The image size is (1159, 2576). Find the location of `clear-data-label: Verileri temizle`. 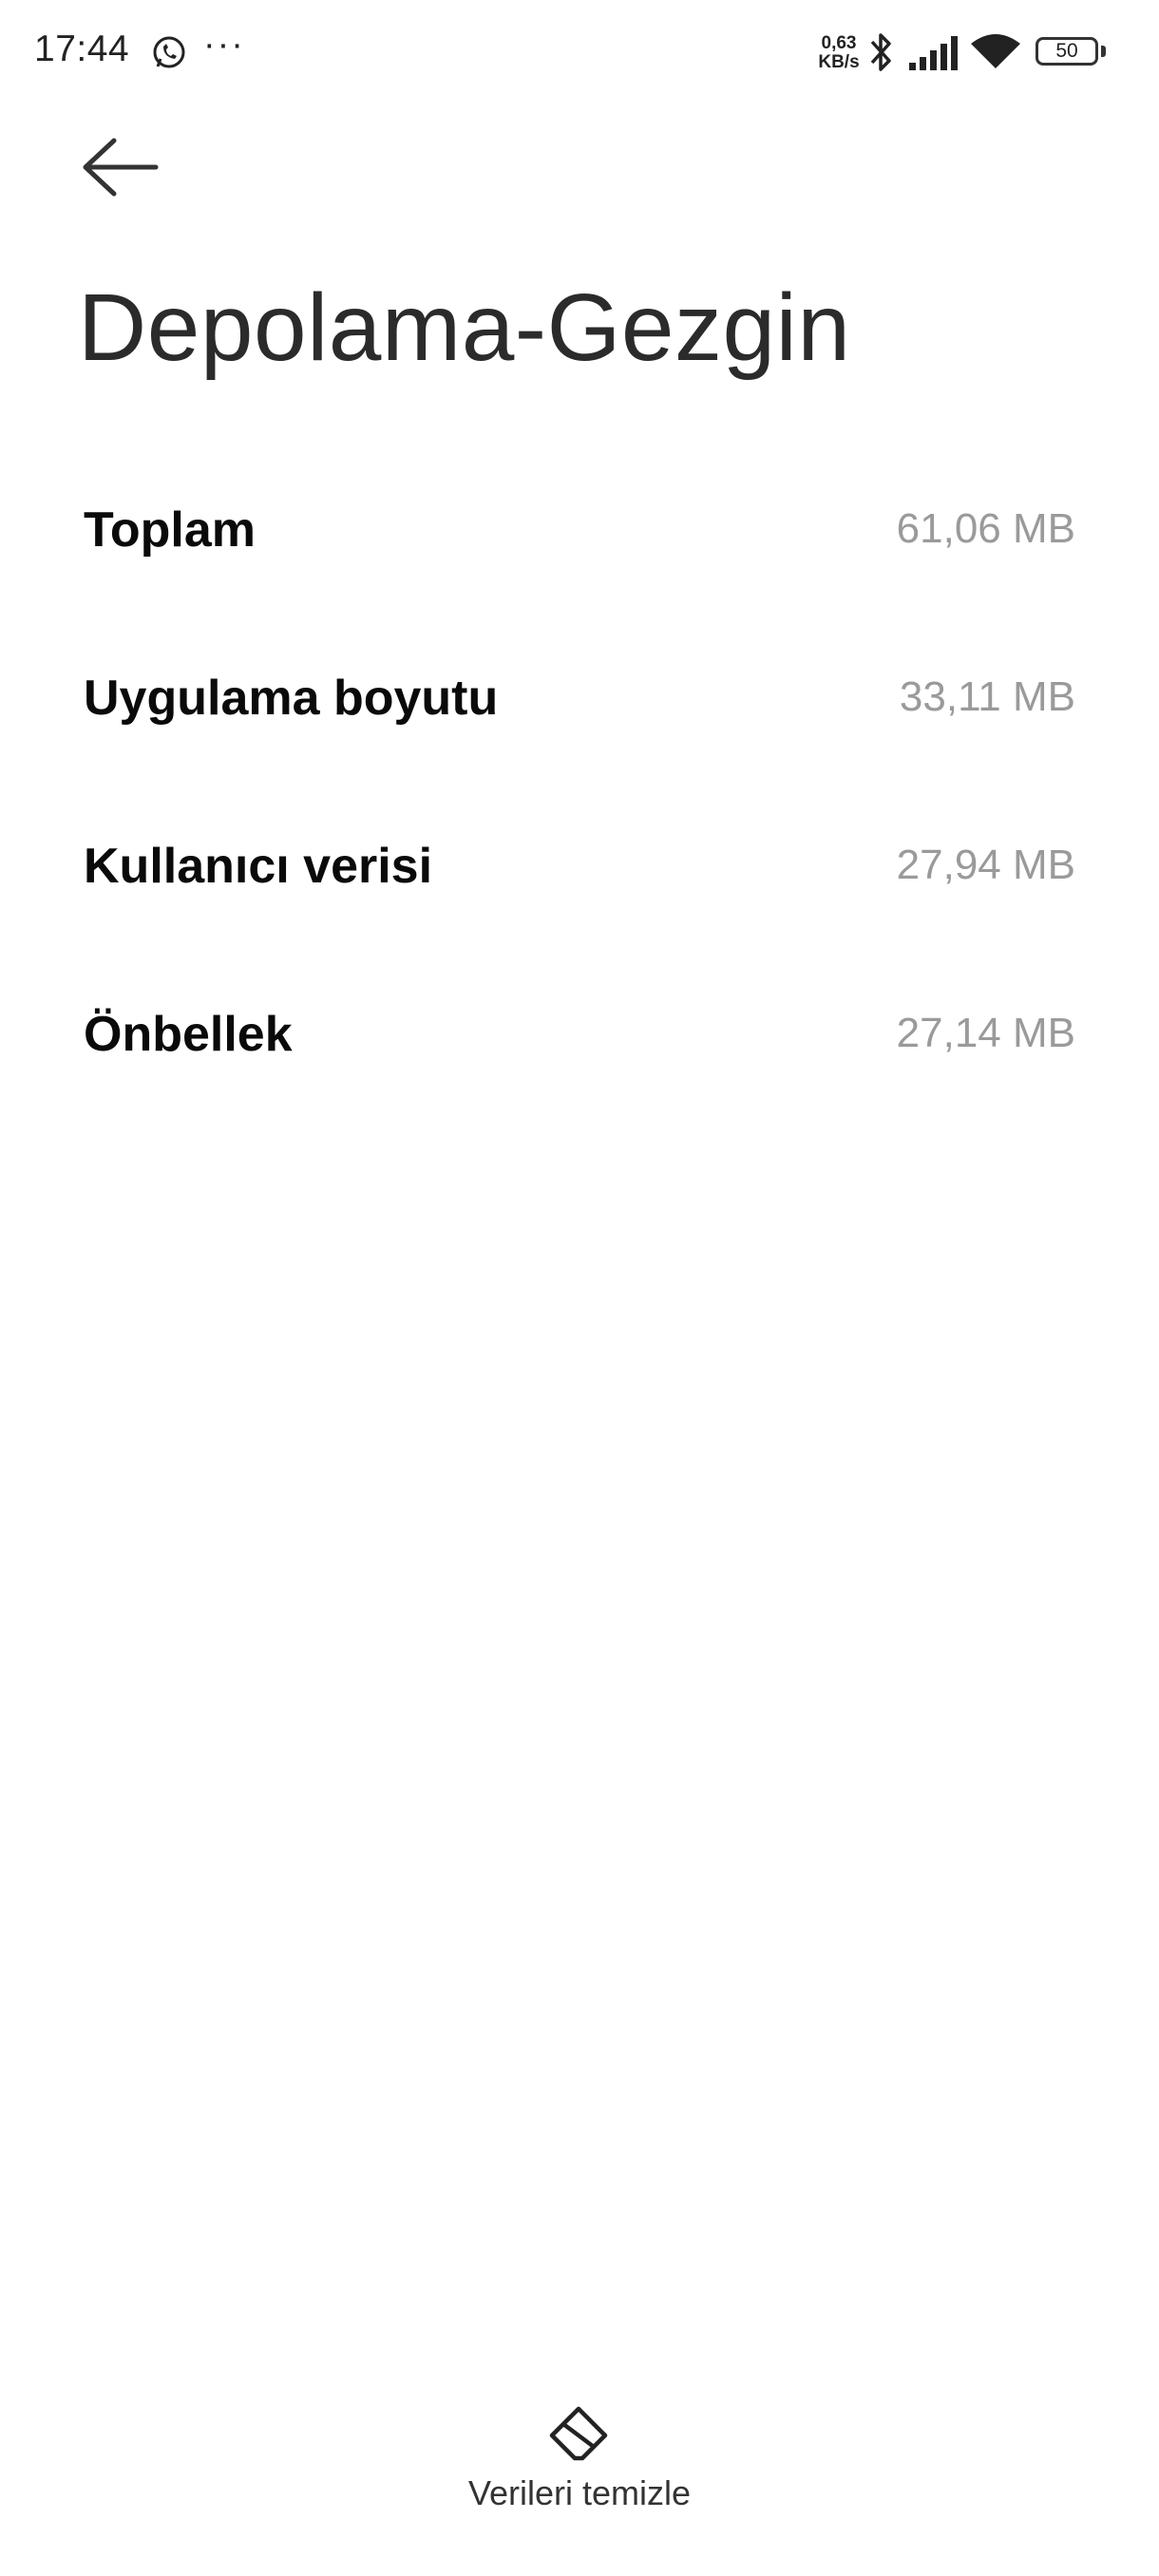

clear-data-label: Verileri temizle is located at coordinates (579, 2492).